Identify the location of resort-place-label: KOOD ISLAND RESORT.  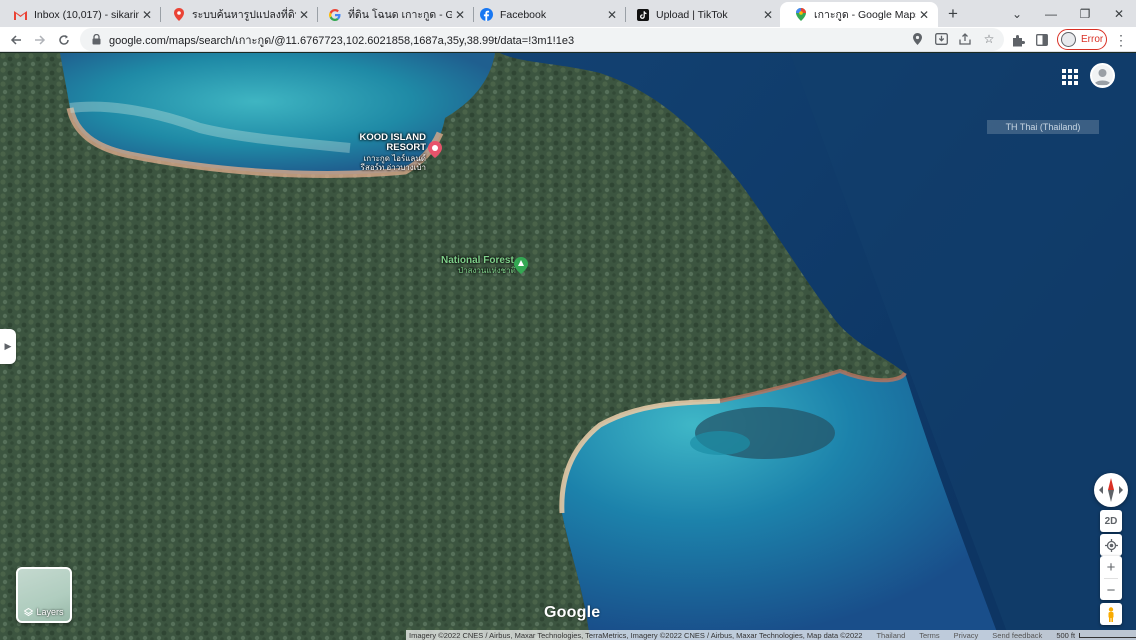
(392, 142).